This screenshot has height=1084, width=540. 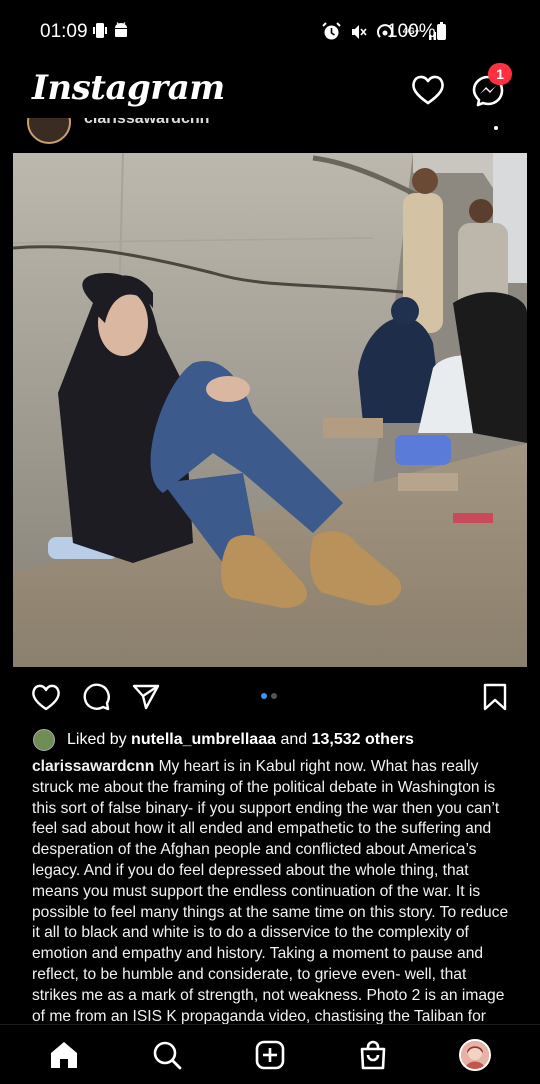 I want to click on create-icon, so click(x=270, y=1055).